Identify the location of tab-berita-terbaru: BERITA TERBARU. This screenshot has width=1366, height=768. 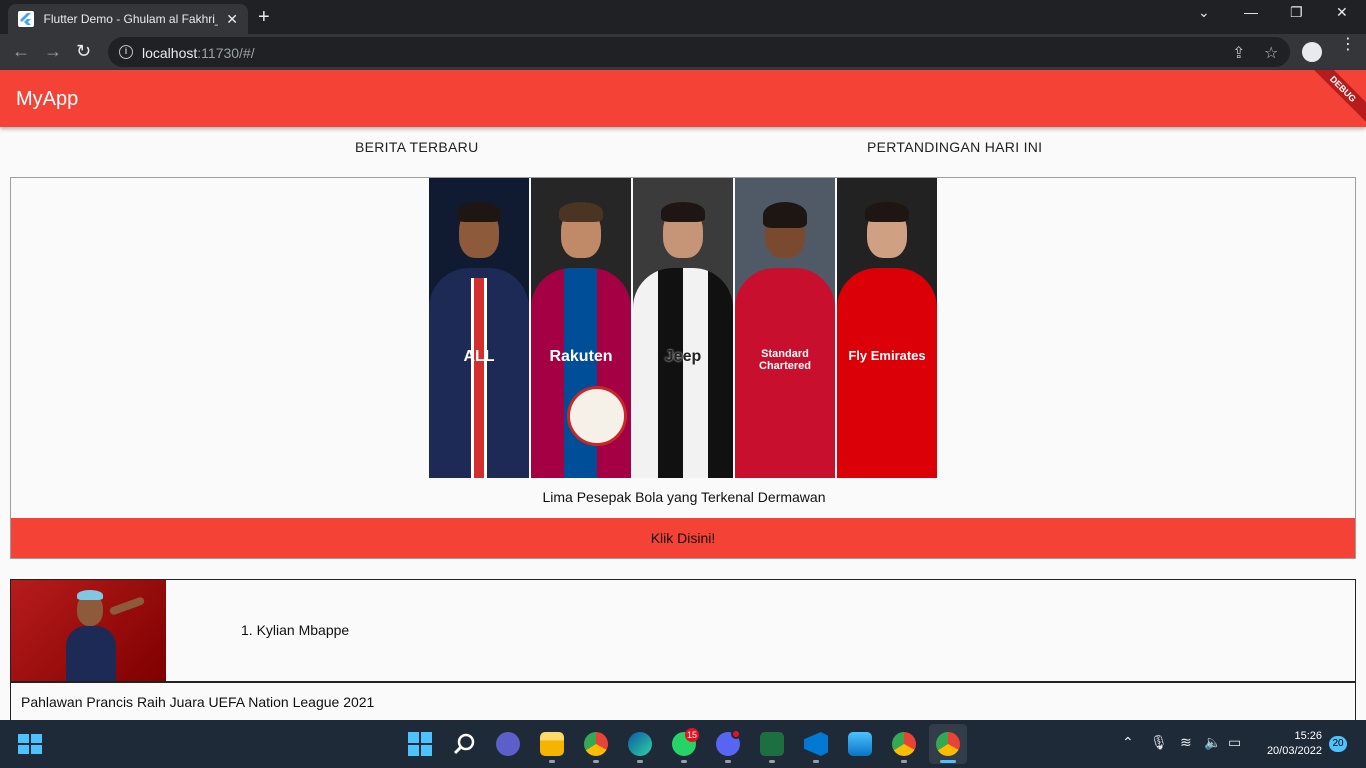
(417, 147).